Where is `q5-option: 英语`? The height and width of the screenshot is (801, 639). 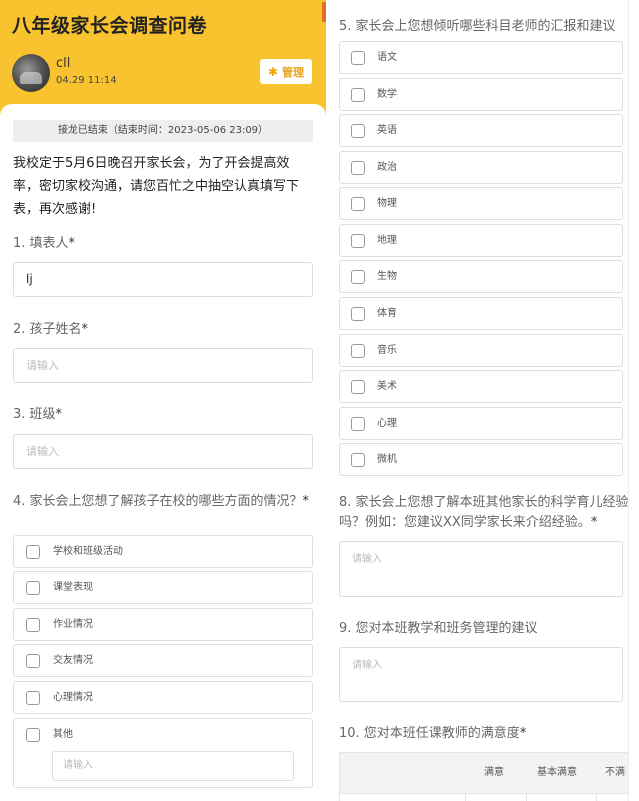
q5-option: 英语 is located at coordinates (481, 130).